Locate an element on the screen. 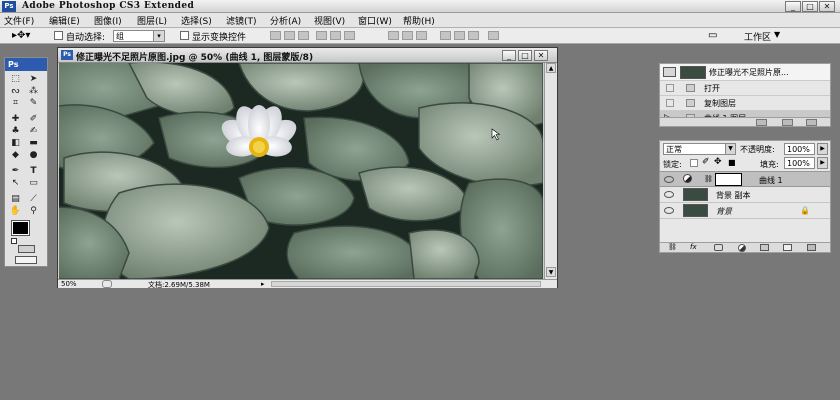  magic-wand-icon: ⁂ is located at coordinates (33, 91).